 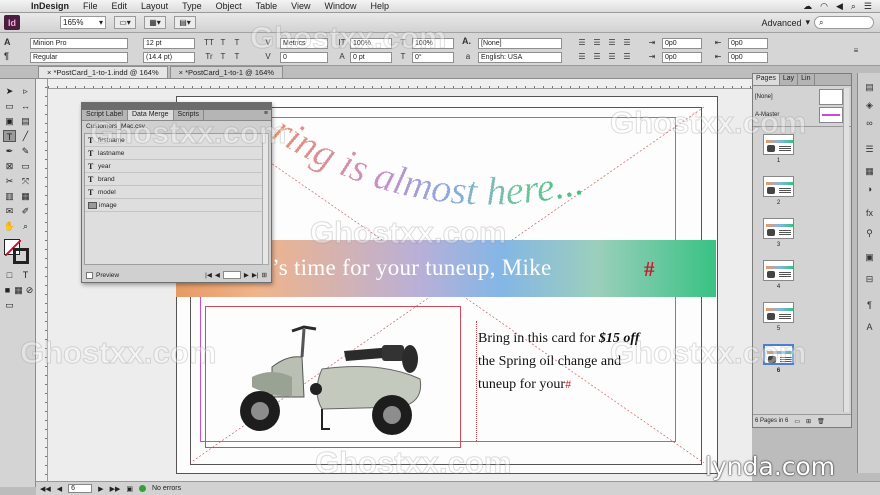 I want to click on rectangle-tool-icon: ▭, so click(x=25, y=166).